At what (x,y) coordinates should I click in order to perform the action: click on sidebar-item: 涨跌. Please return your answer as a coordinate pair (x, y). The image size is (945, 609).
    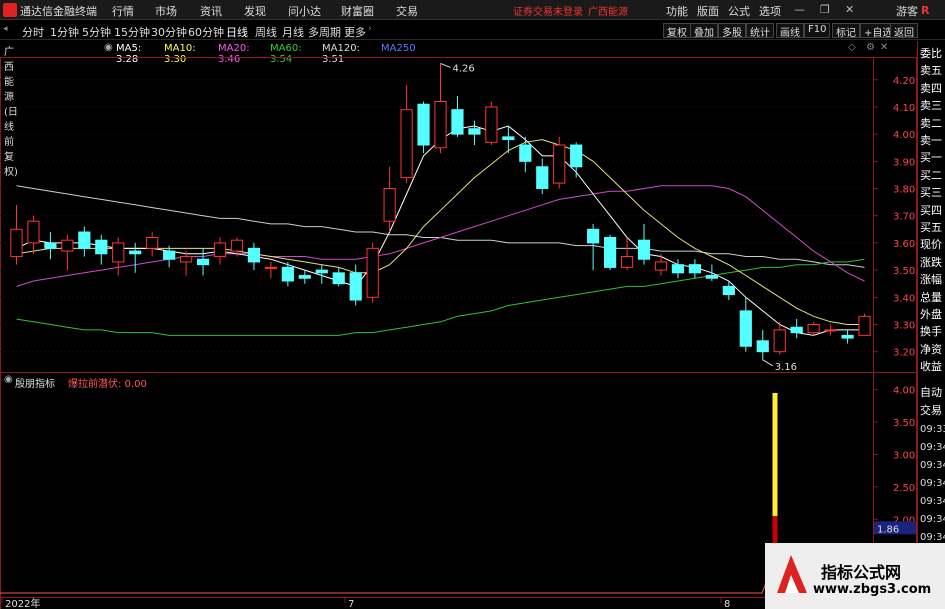
    Looking at the image, I should click on (931, 262).